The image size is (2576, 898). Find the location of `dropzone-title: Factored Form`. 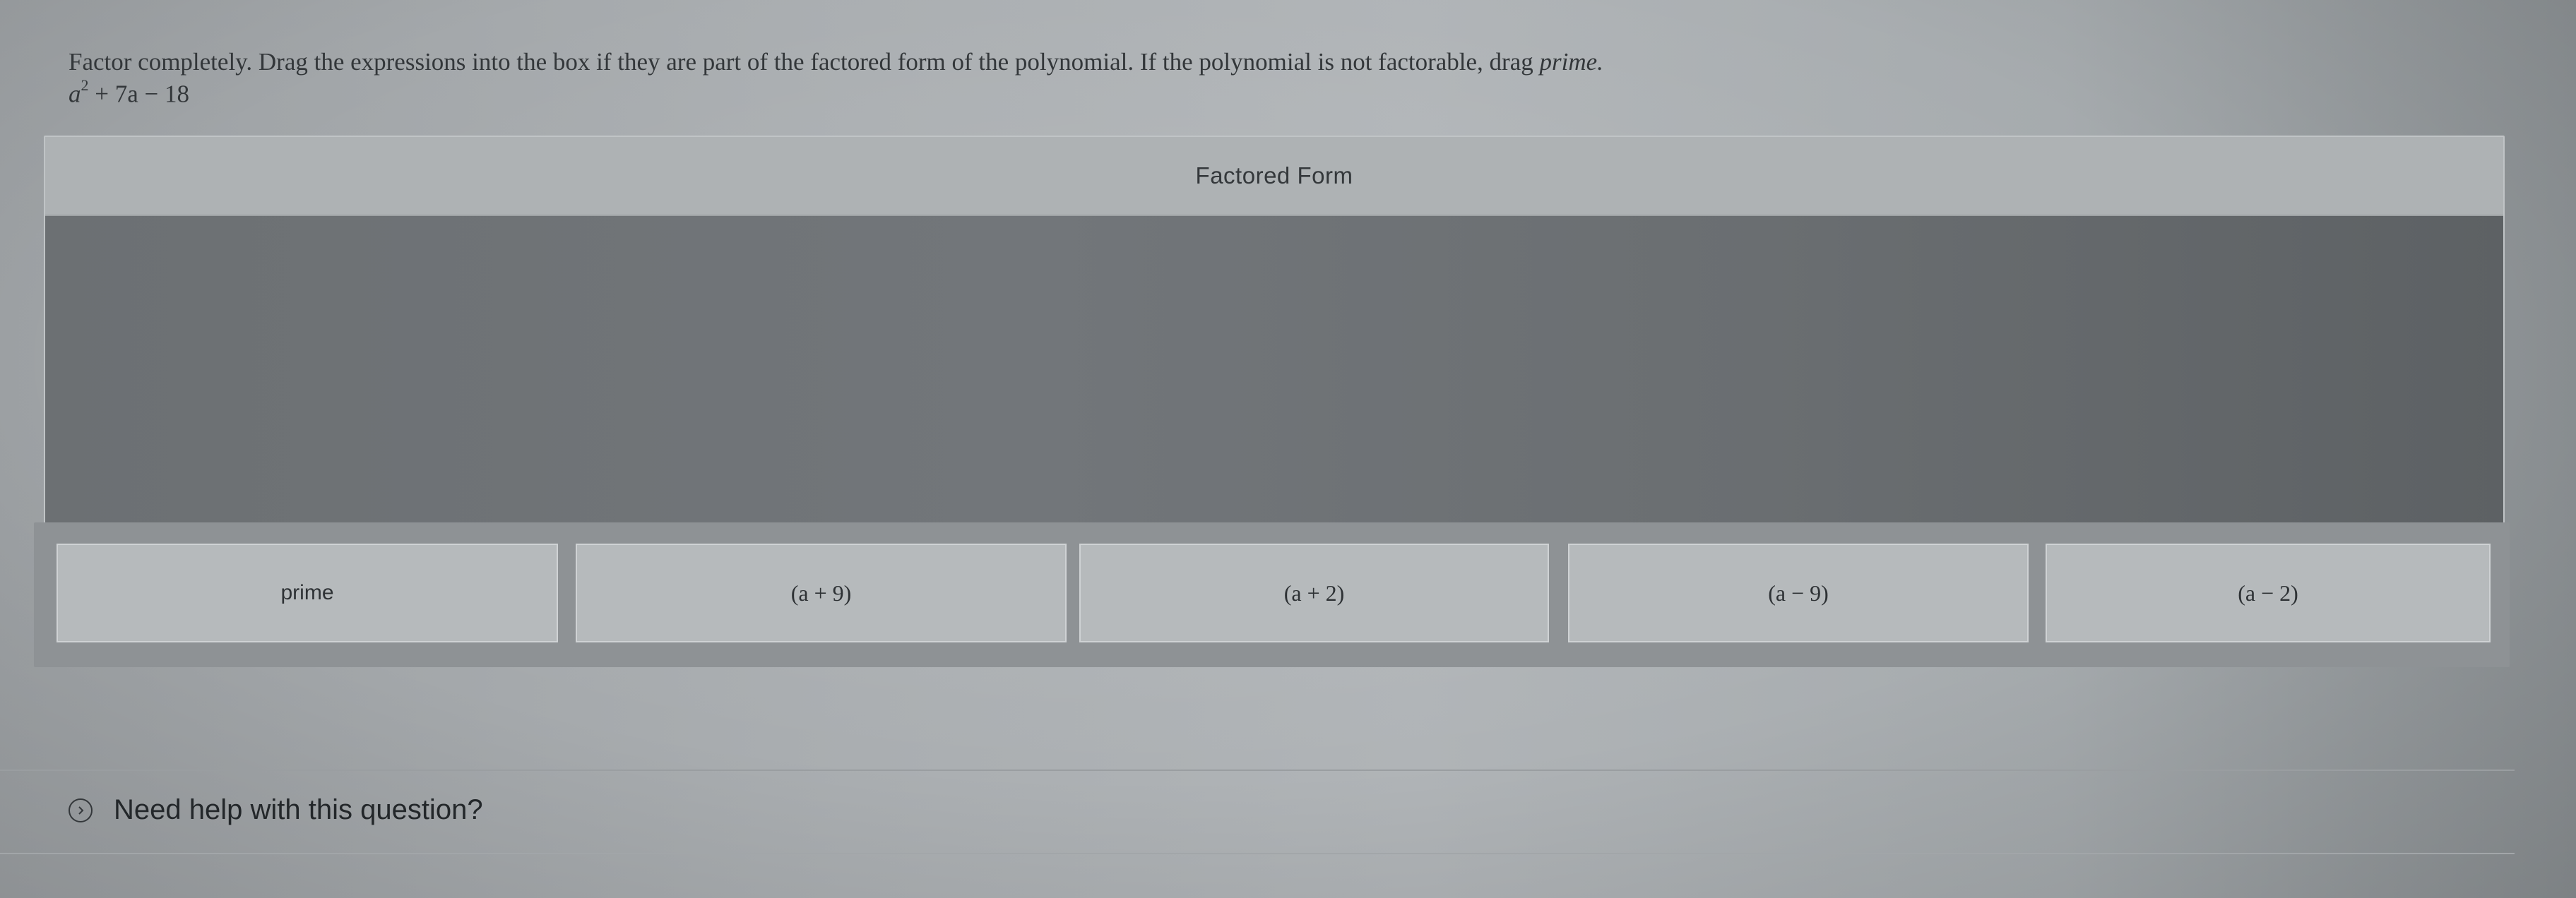

dropzone-title: Factored Form is located at coordinates (1274, 175).